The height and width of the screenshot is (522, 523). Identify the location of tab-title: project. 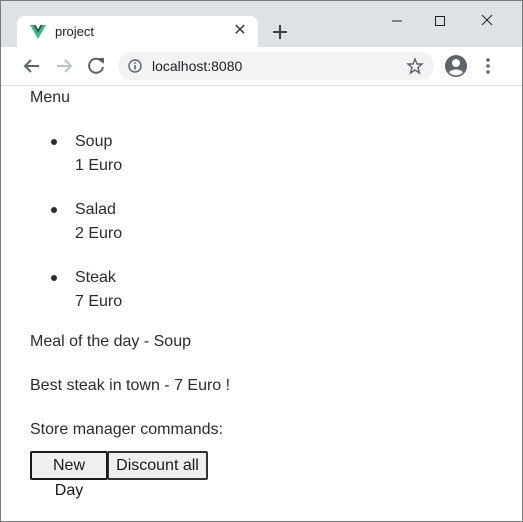
(75, 31).